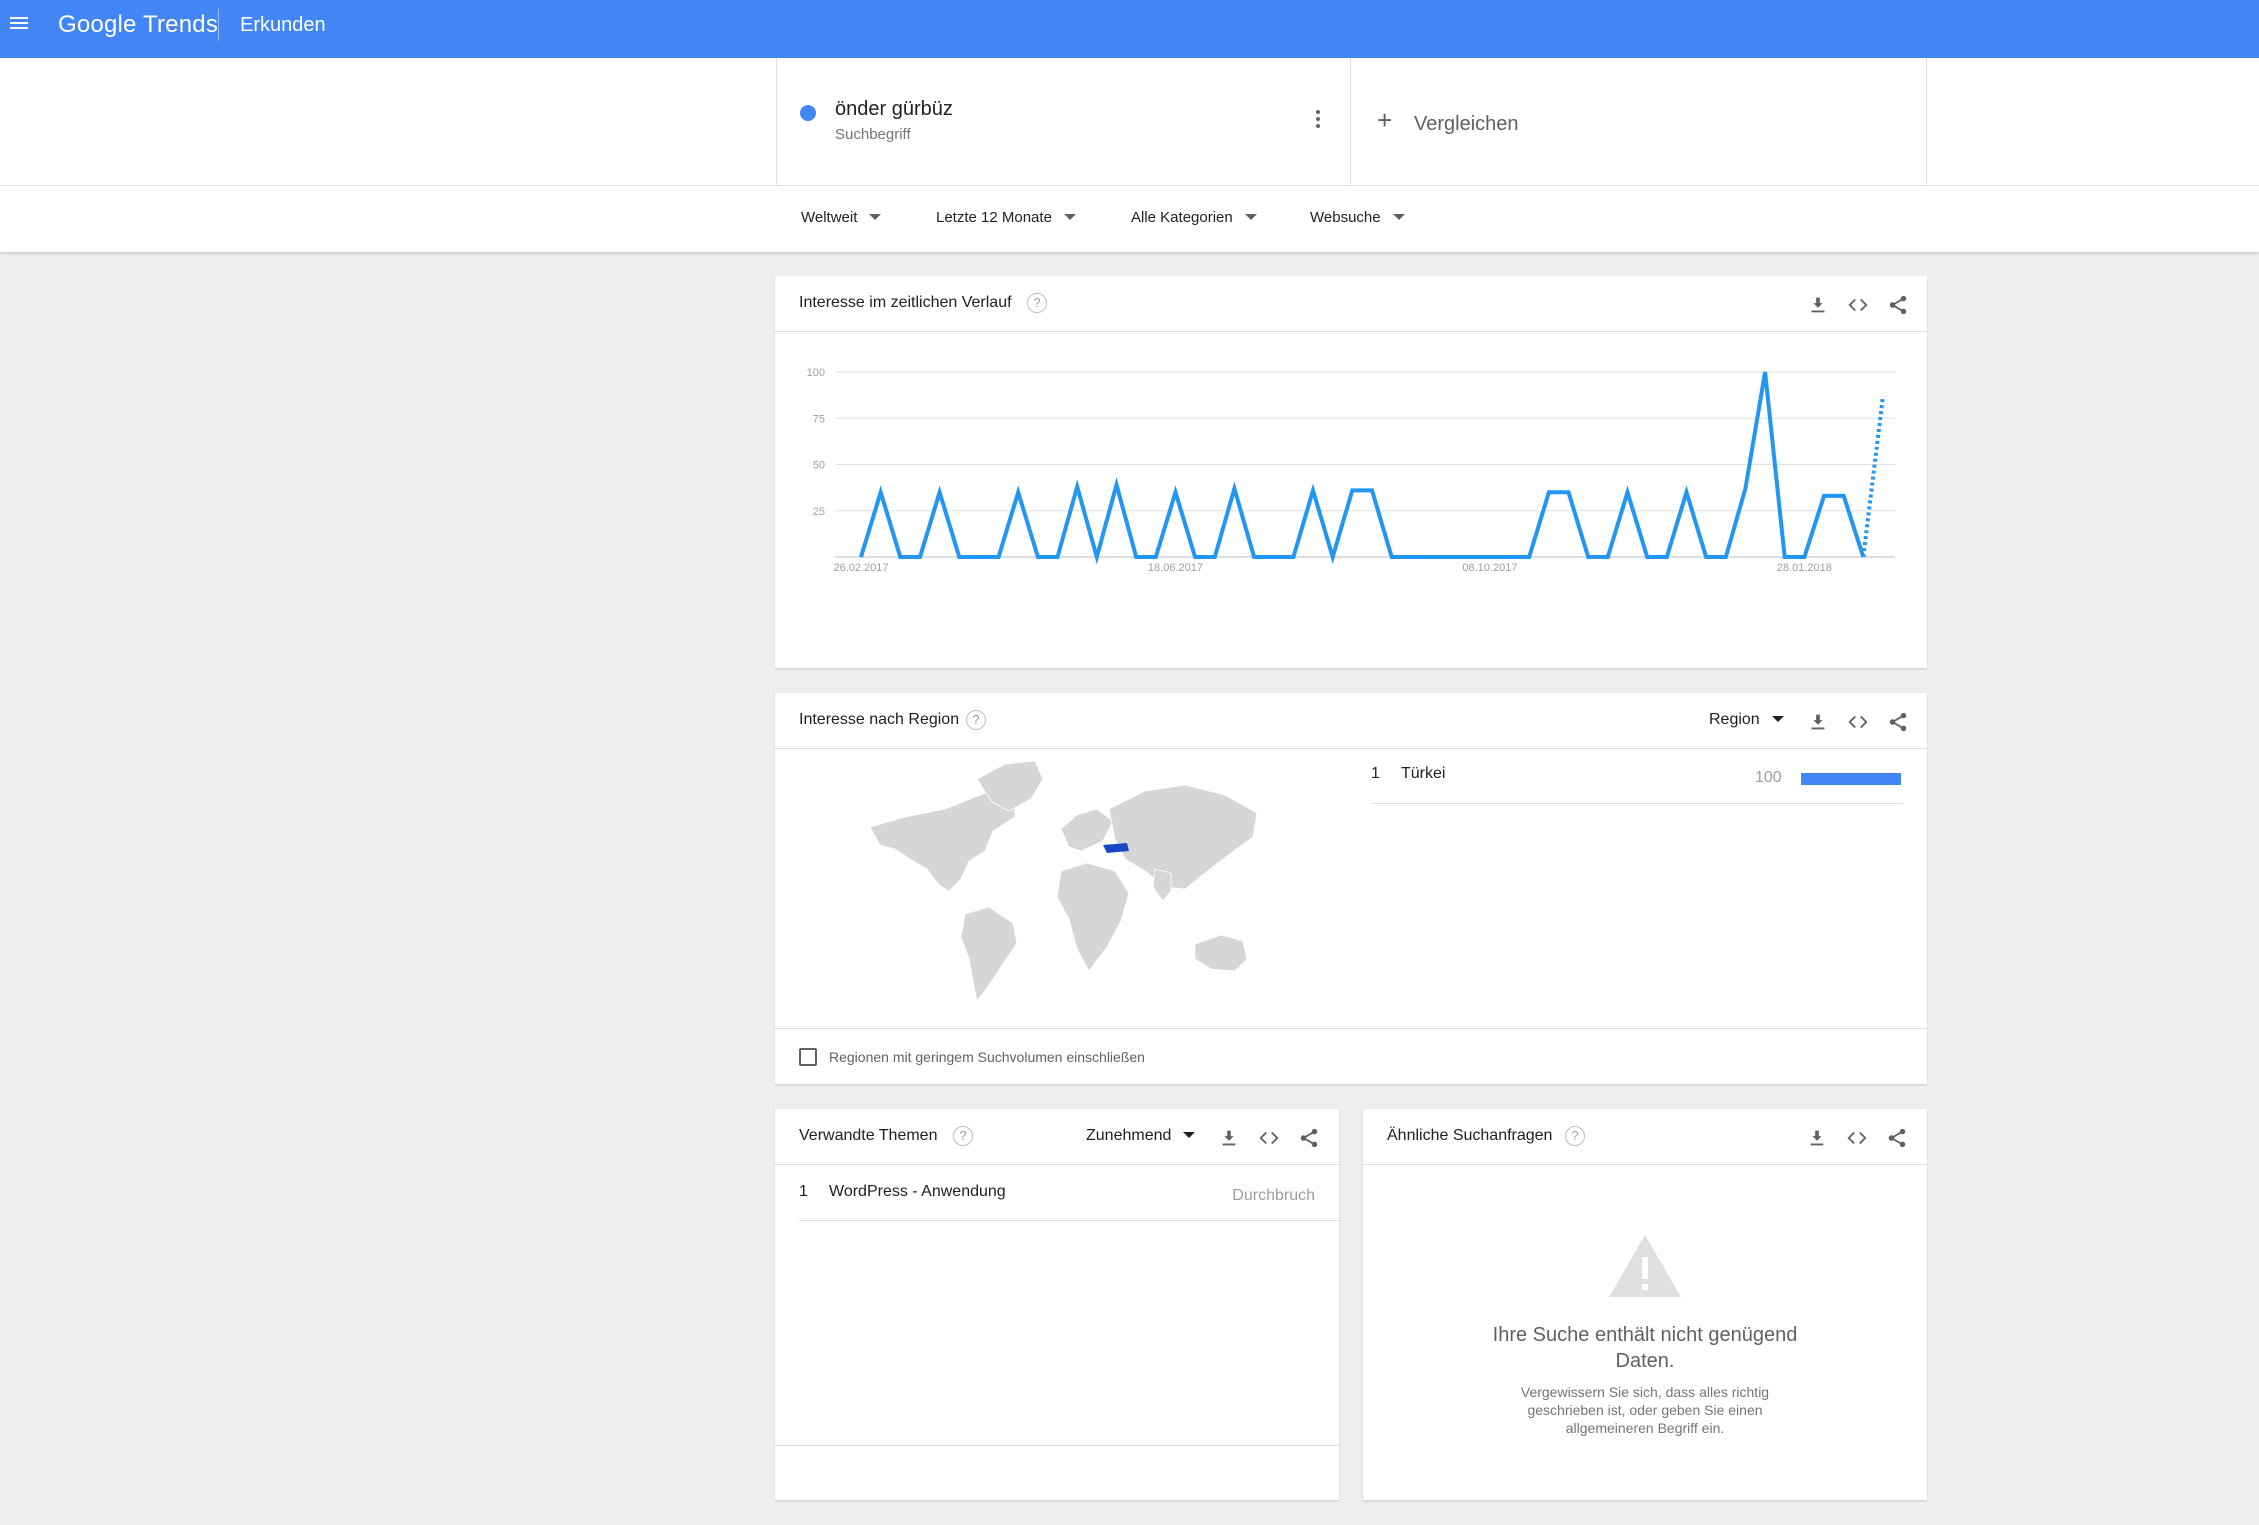 This screenshot has width=2259, height=1525. Describe the element at coordinates (917, 1191) in the screenshot. I see `topic-name: WordPress - Anwendung` at that location.